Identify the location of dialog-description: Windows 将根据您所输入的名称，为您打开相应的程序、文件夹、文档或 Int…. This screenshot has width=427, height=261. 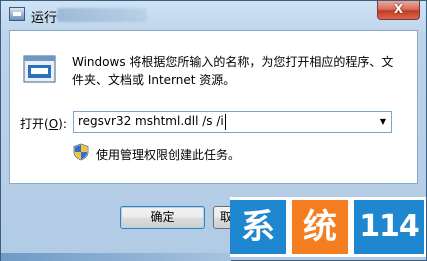
(233, 71).